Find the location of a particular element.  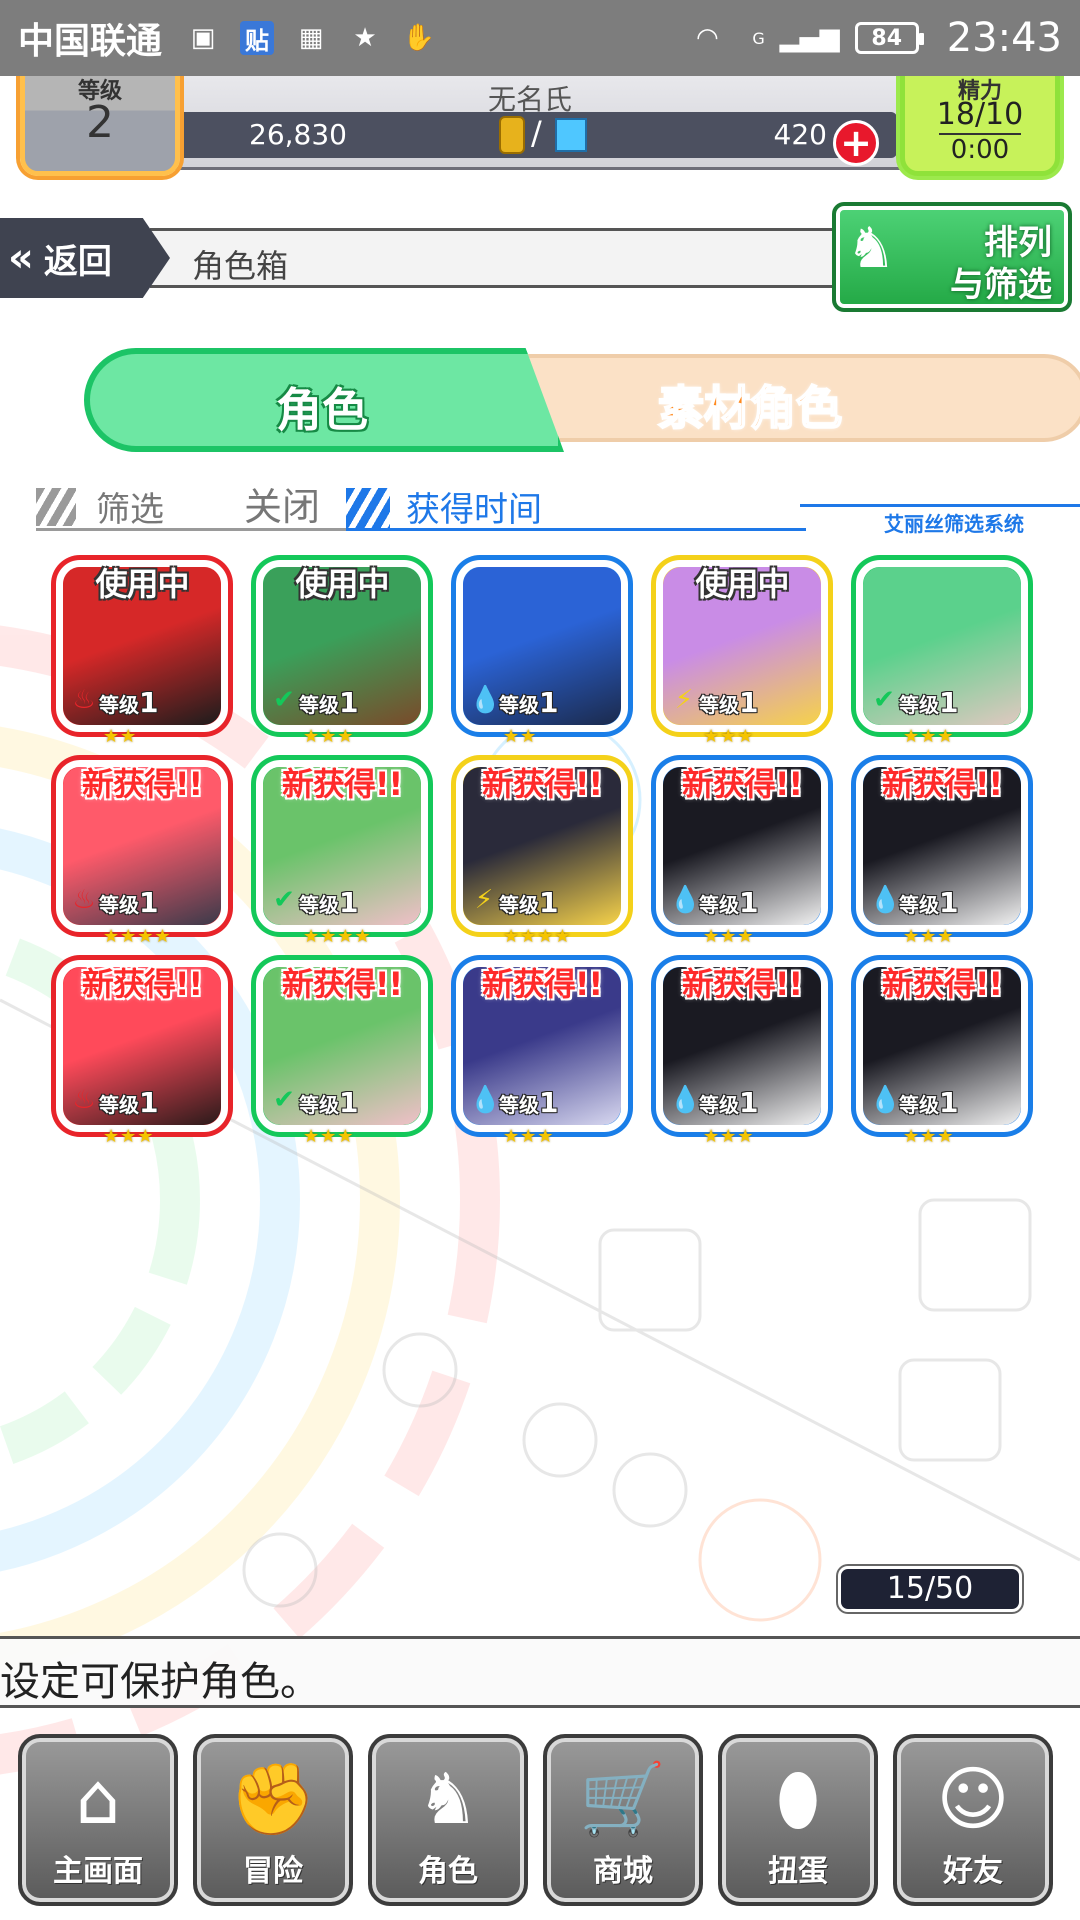

character-card: 使用中 ✔ 等级1 ★★★ is located at coordinates (342, 653).